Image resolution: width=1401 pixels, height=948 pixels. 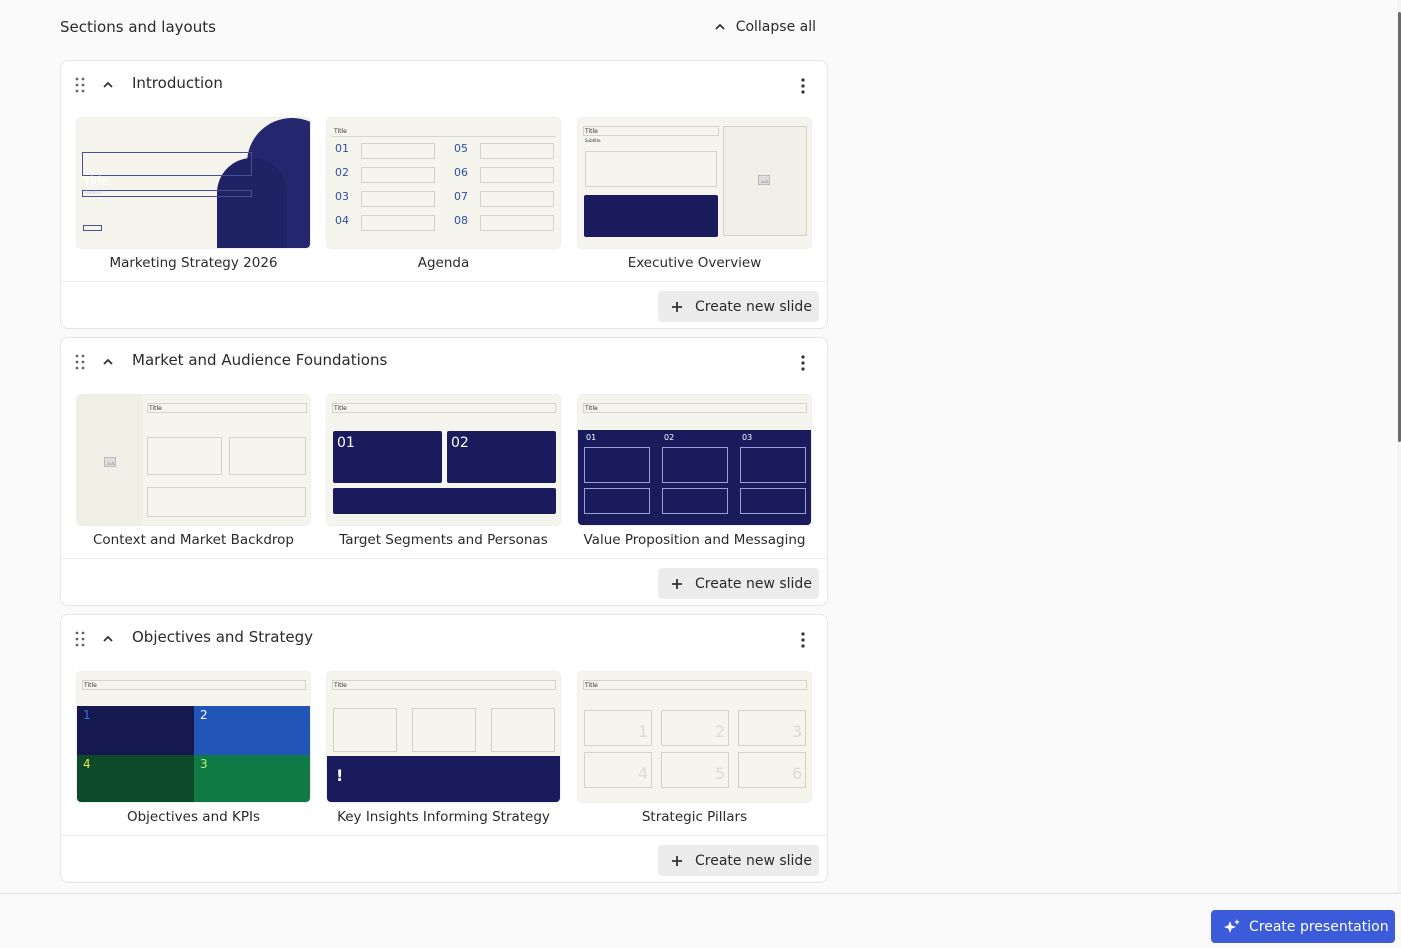 What do you see at coordinates (204, 764) in the screenshot?
I see `kpi-number: 3` at bounding box center [204, 764].